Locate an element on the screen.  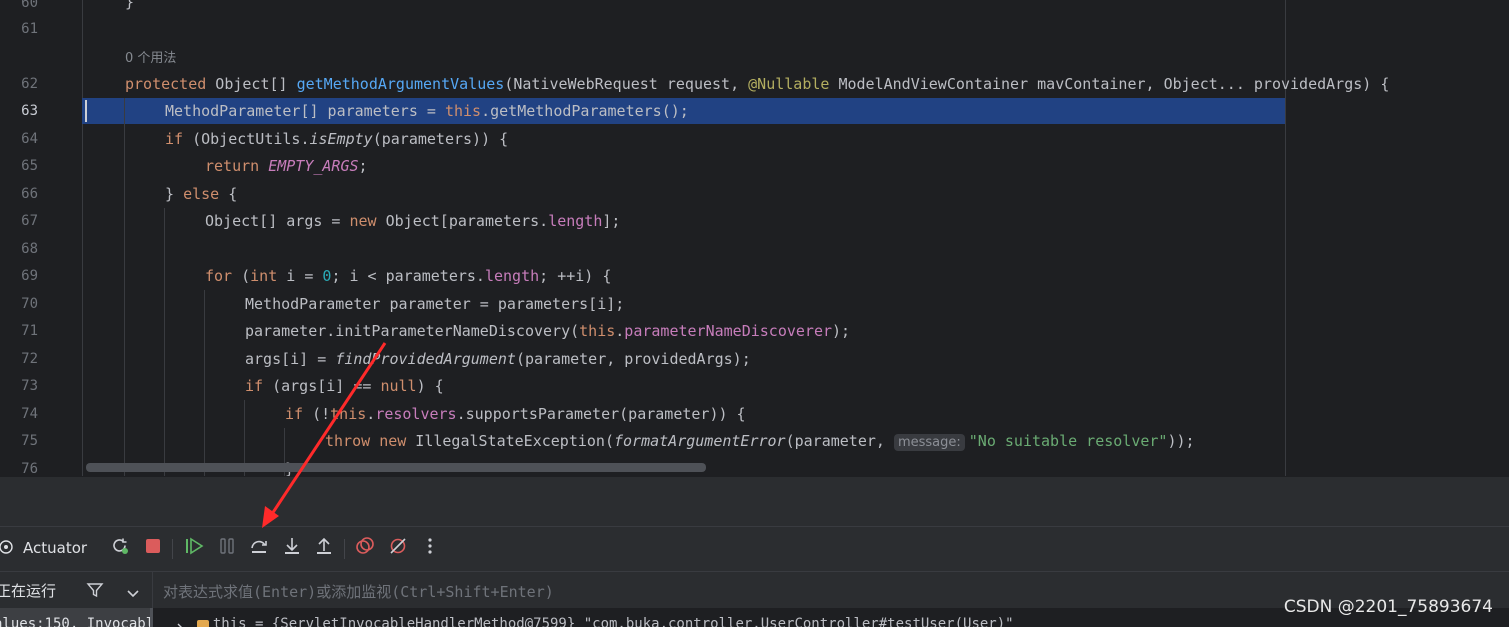
watermark: CSDN @2201_75893674 is located at coordinates (1388, 607).